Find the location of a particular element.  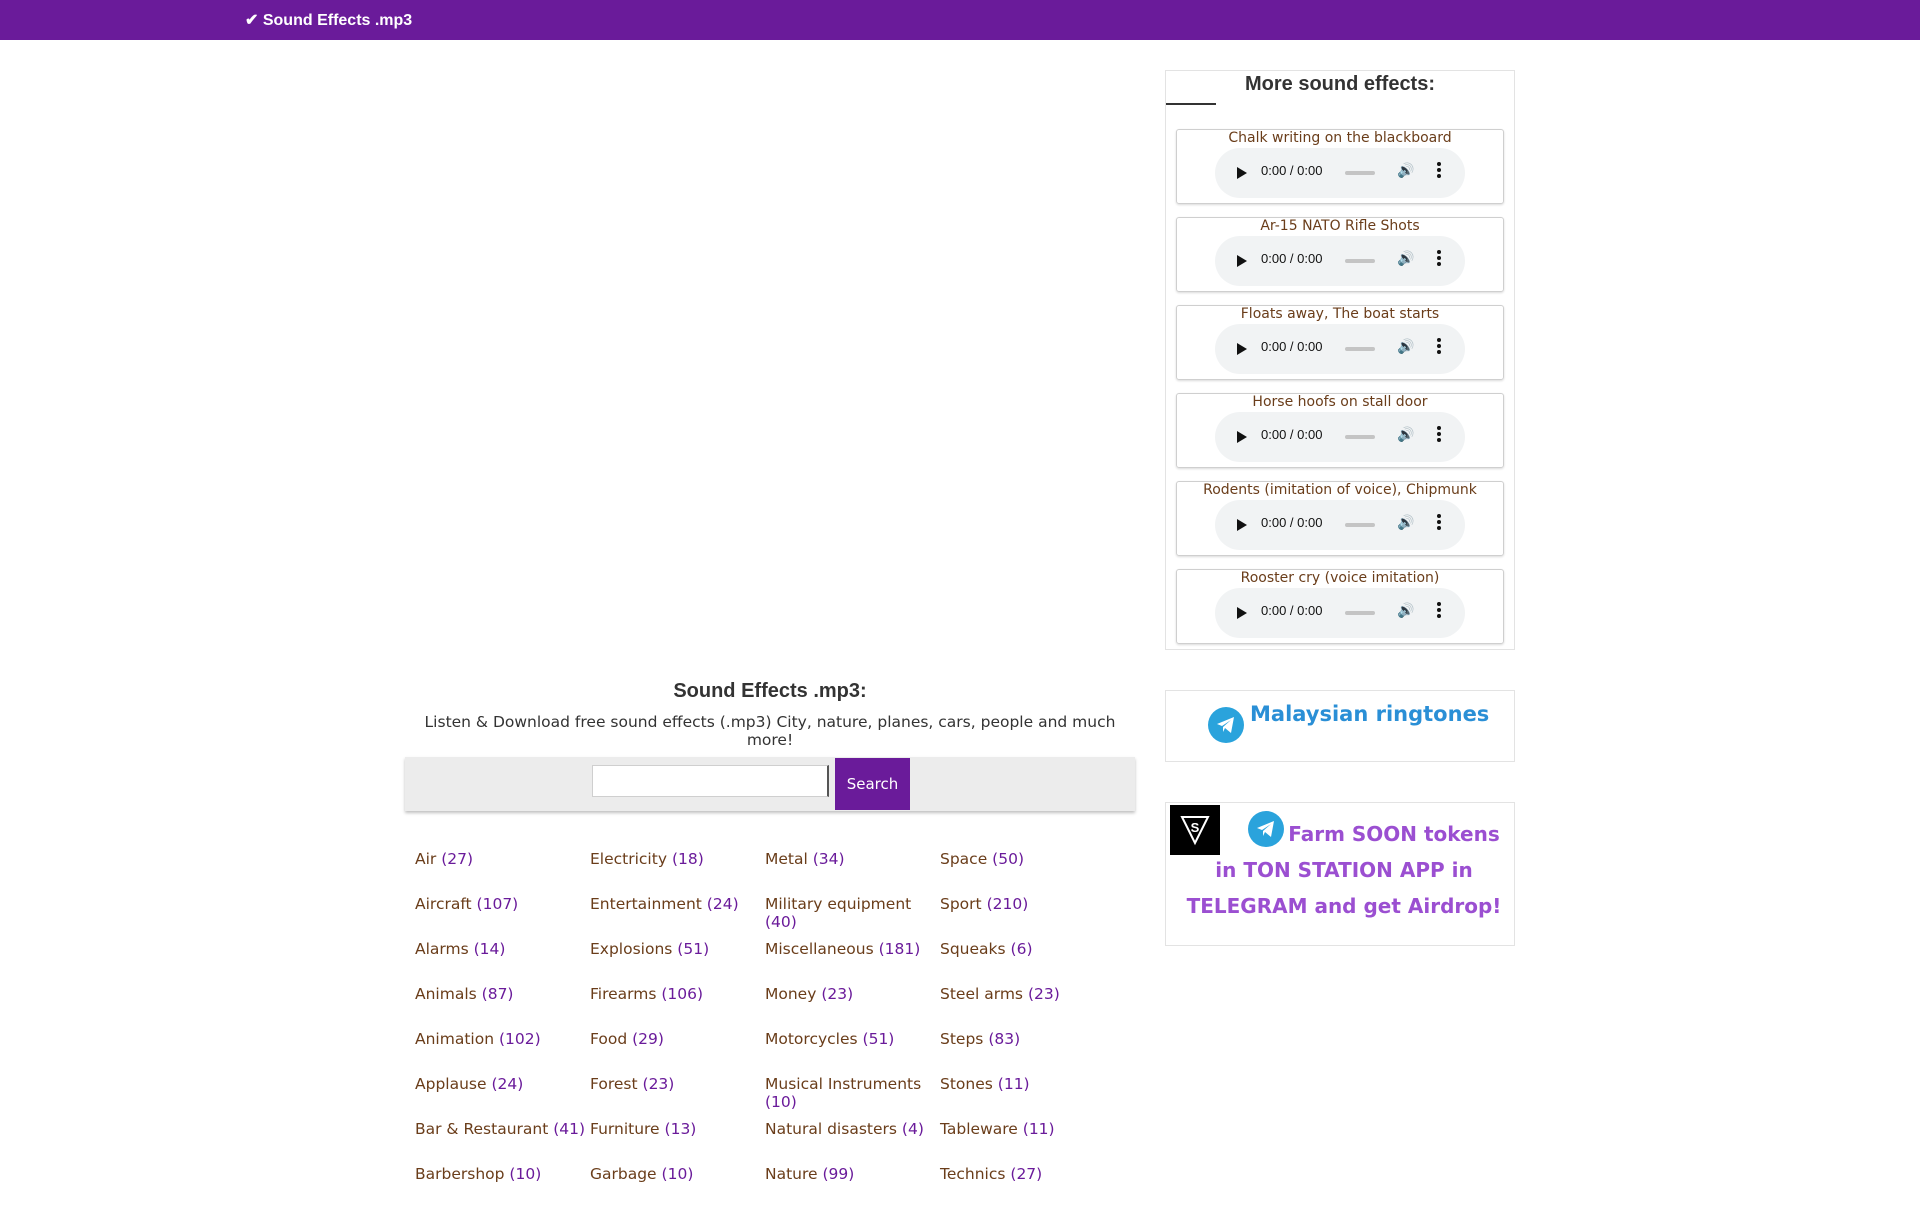

category-count: (210) is located at coordinates (1007, 904).